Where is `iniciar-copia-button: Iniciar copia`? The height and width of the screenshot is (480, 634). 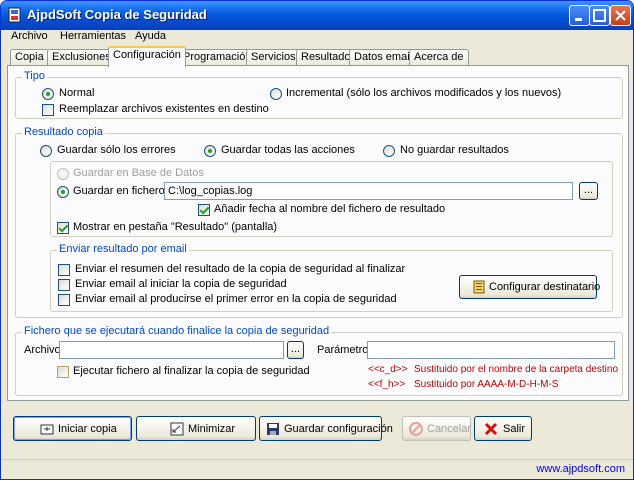 iniciar-copia-button: Iniciar copia is located at coordinates (72, 428).